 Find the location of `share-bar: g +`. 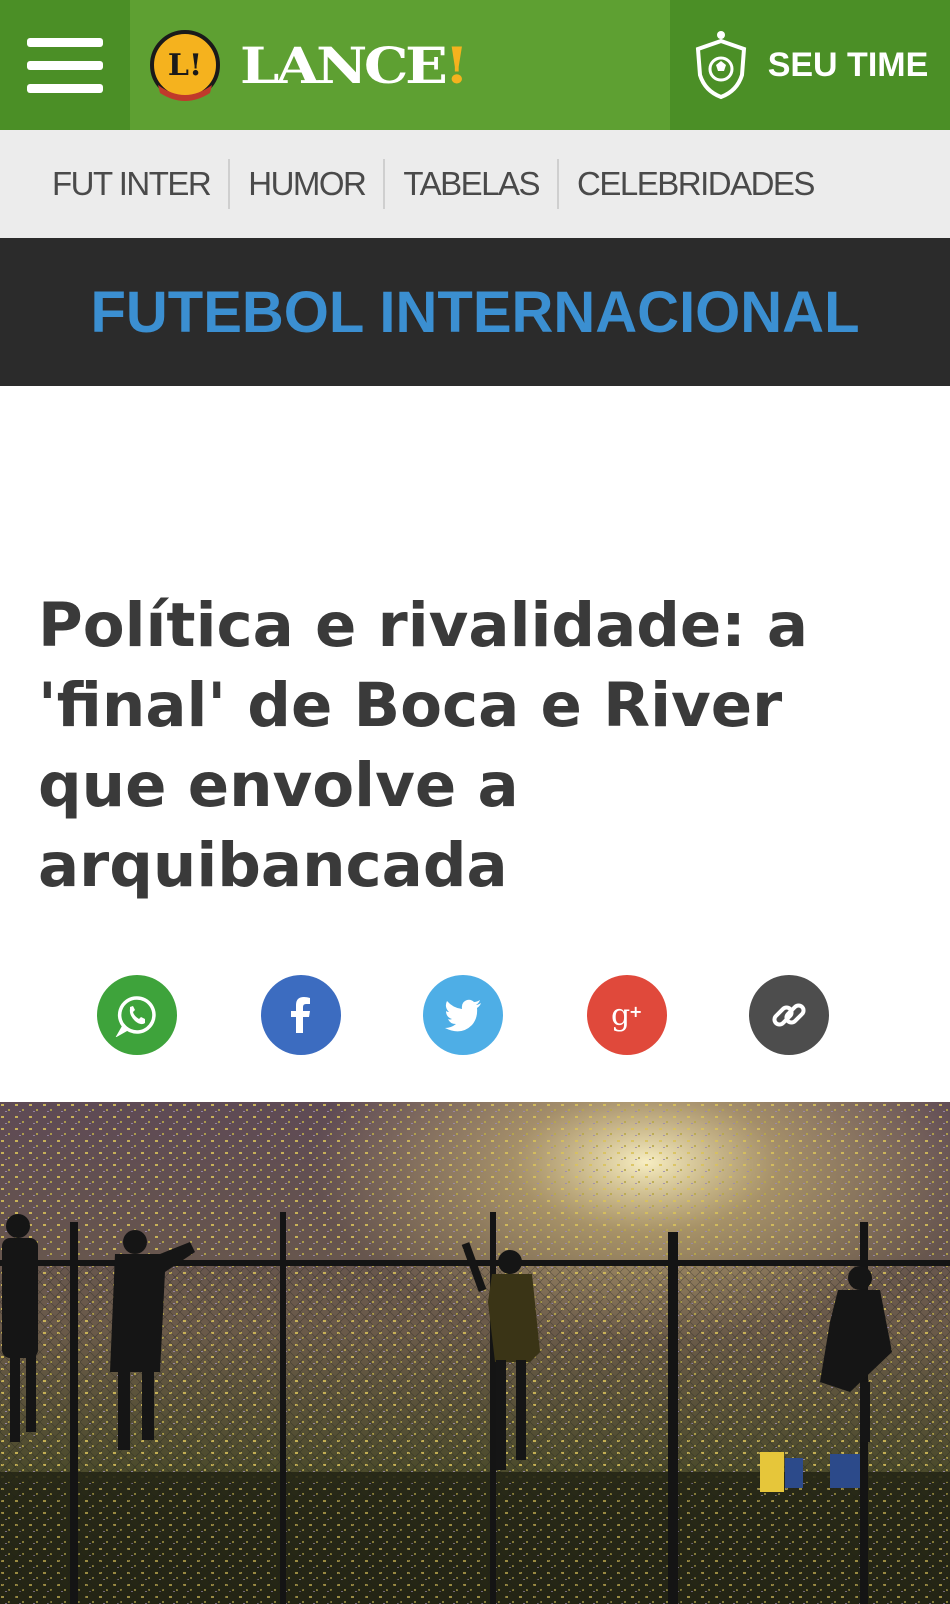

share-bar: g + is located at coordinates (472, 1015).